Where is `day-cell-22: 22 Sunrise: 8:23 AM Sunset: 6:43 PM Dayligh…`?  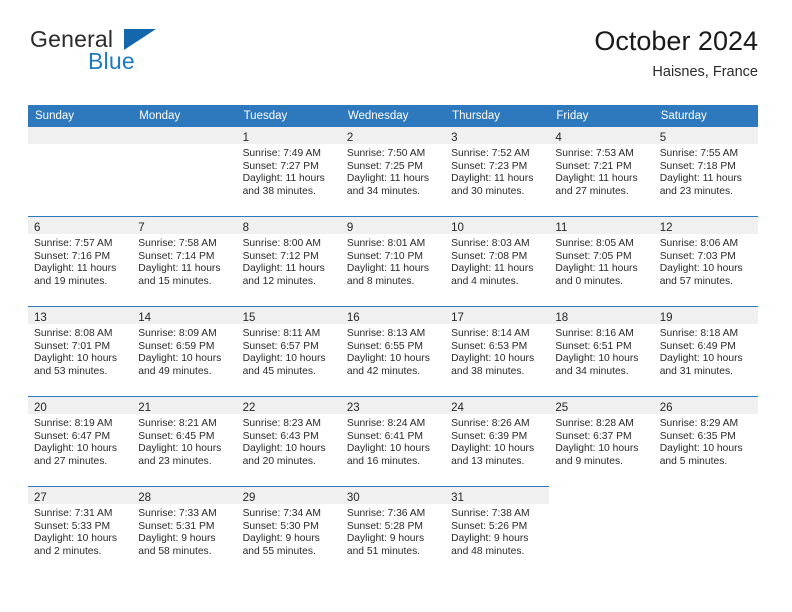 day-cell-22: 22 Sunrise: 8:23 AM Sunset: 6:43 PM Dayligh… is located at coordinates (288, 441).